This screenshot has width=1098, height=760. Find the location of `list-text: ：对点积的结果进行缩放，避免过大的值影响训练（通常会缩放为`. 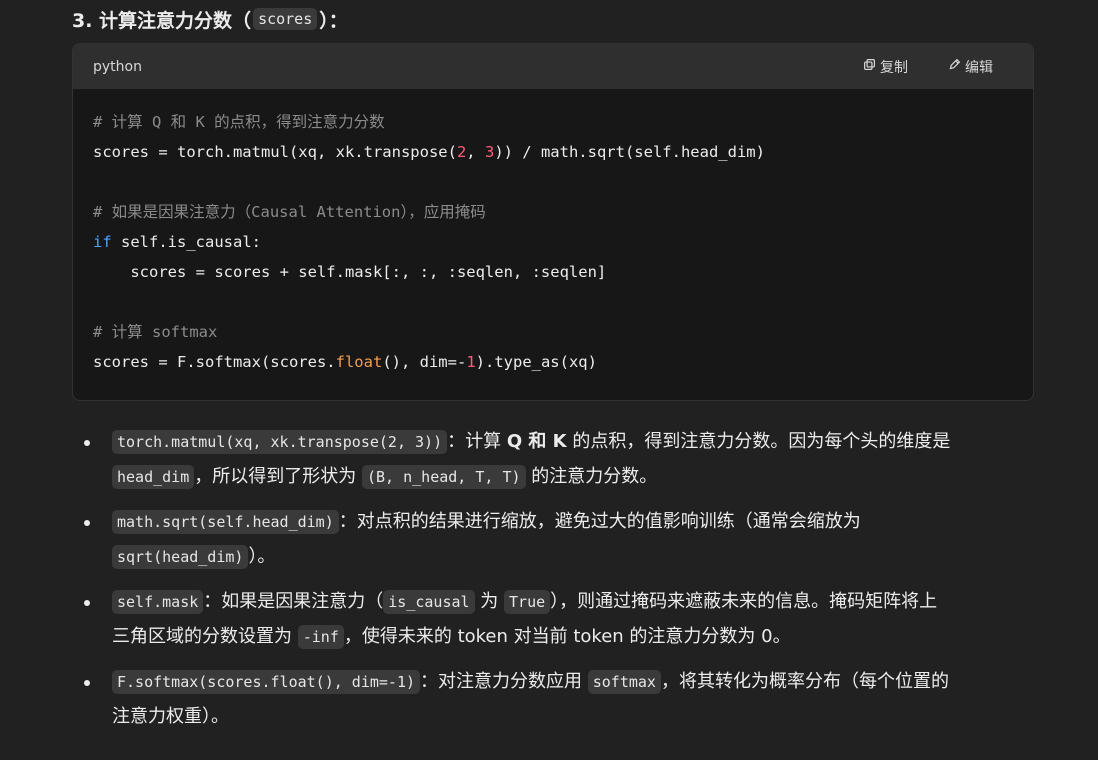

list-text: ：对点积的结果进行缩放，避免过大的值影响训练（通常会缩放为 is located at coordinates (599, 521).